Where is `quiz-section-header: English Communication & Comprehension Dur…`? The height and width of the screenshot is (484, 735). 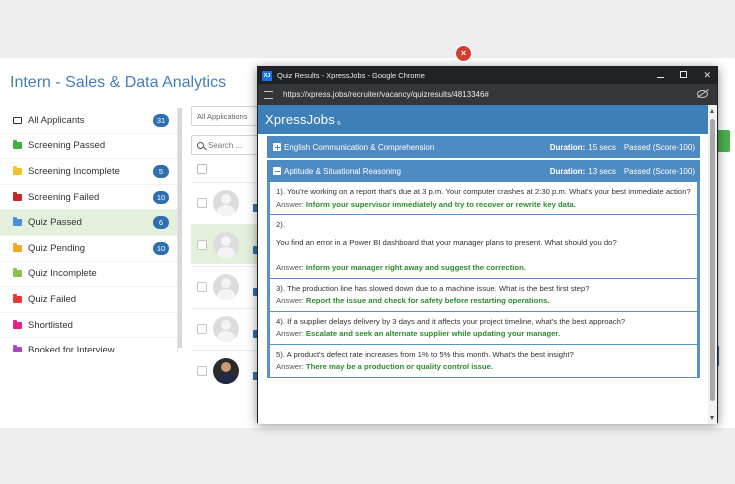
quiz-section-header: English Communication & Comprehension Dur… is located at coordinates (483, 147).